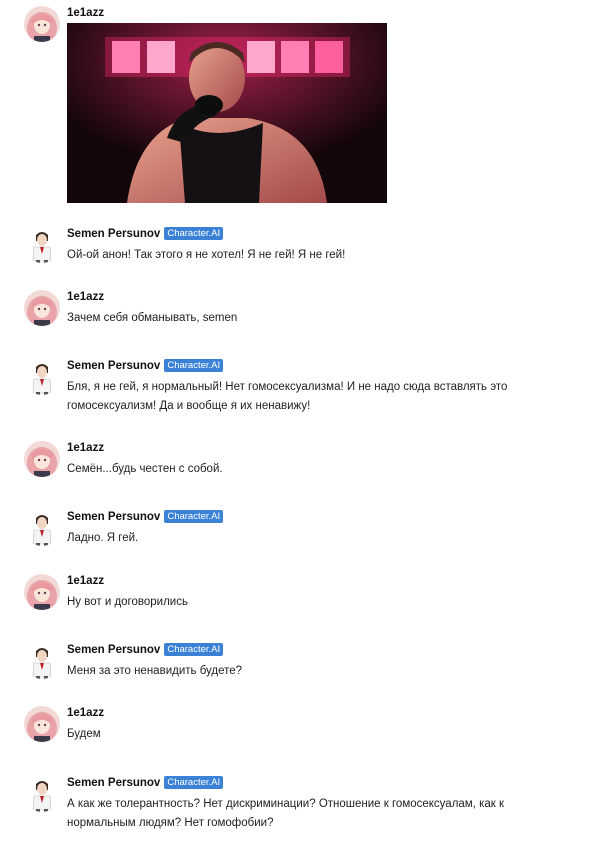  What do you see at coordinates (145, 469) in the screenshot?
I see `message-text: Семён...будь честен с собой.` at bounding box center [145, 469].